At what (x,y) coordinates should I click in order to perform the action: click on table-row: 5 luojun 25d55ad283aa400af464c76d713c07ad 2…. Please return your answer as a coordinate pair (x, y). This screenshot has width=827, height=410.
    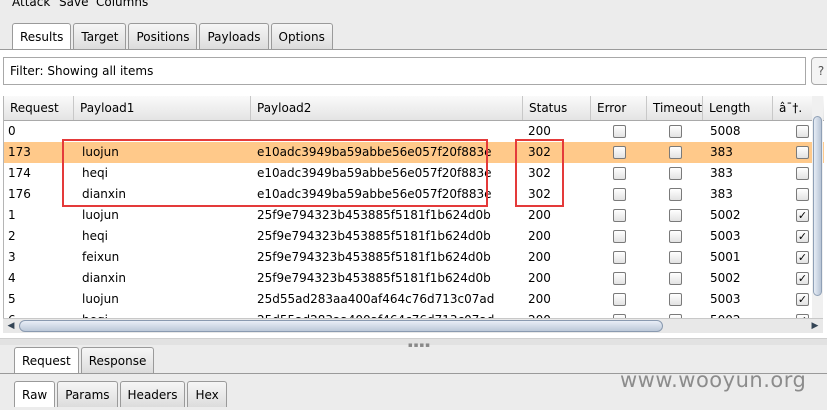
    Looking at the image, I should click on (414, 299).